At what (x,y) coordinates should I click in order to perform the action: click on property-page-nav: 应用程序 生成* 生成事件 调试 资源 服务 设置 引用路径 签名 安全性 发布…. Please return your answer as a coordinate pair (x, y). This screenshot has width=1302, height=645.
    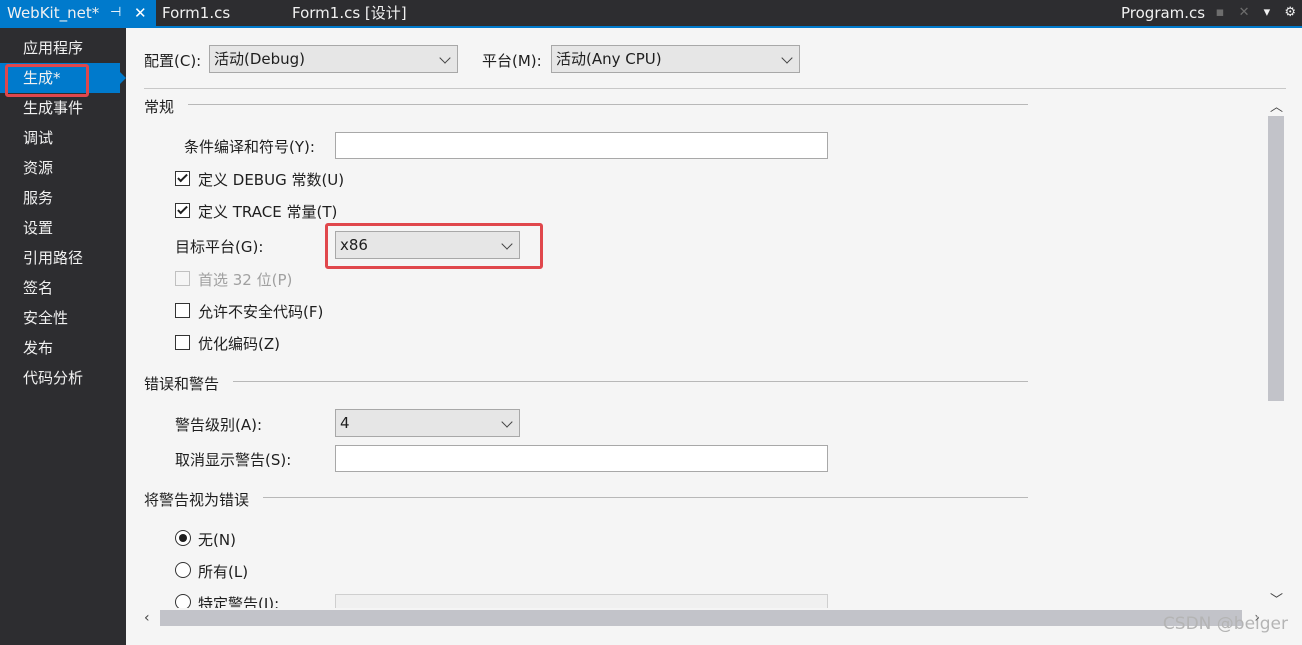
    Looking at the image, I should click on (63, 336).